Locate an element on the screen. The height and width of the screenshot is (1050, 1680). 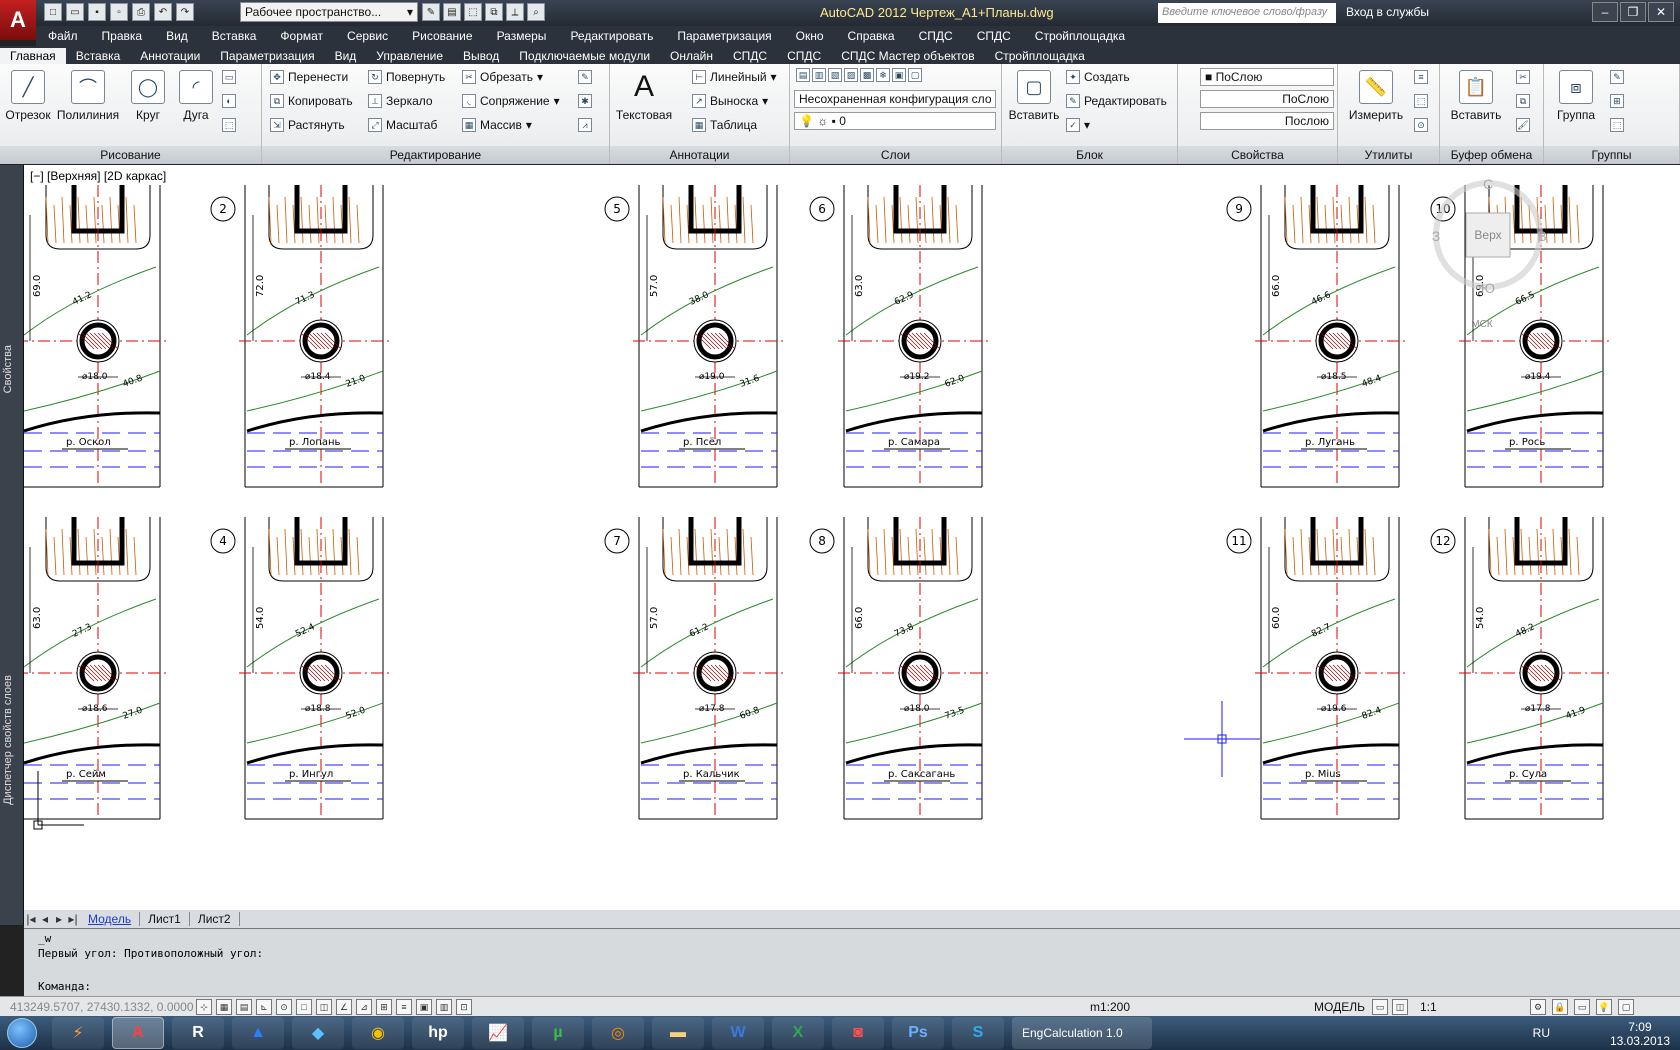
text-button: A Текстовая is located at coordinates (644, 96).